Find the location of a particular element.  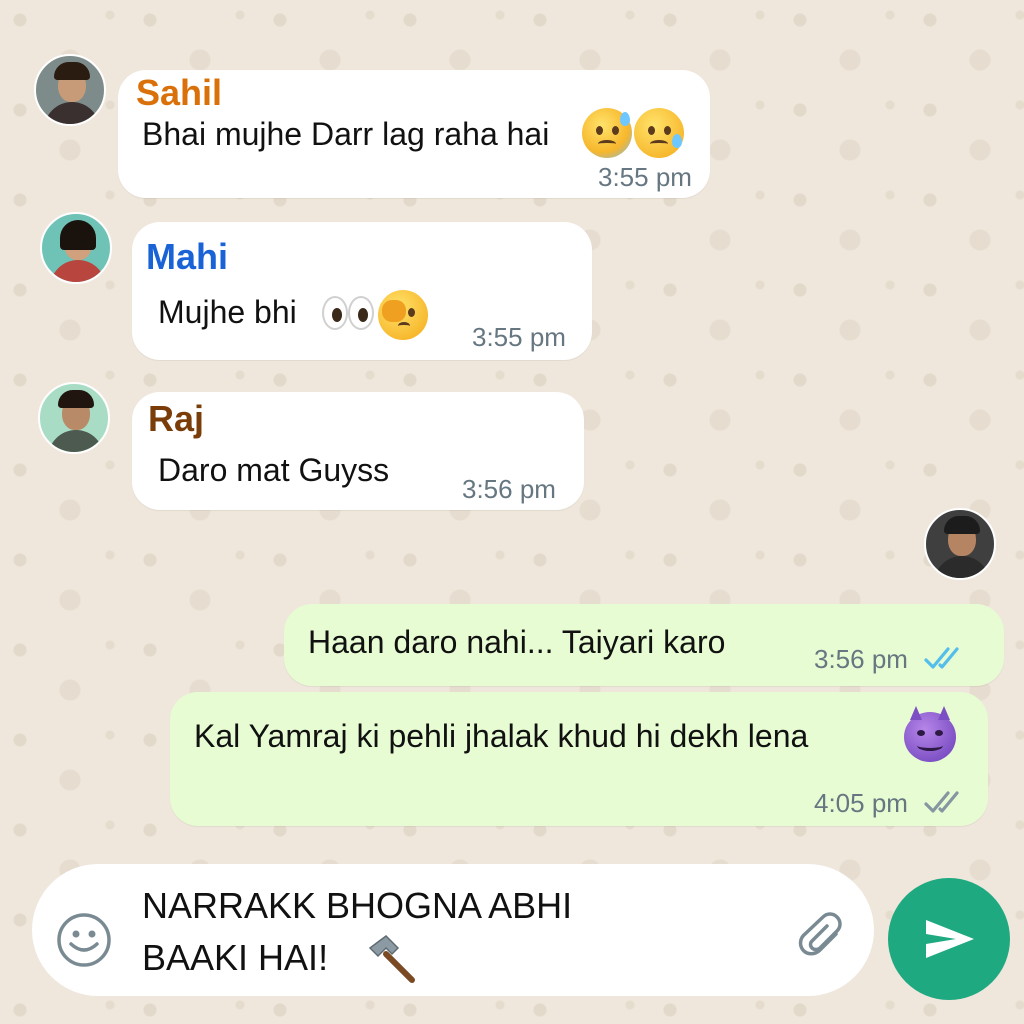

emoji-smiley-icon is located at coordinates (84, 940).